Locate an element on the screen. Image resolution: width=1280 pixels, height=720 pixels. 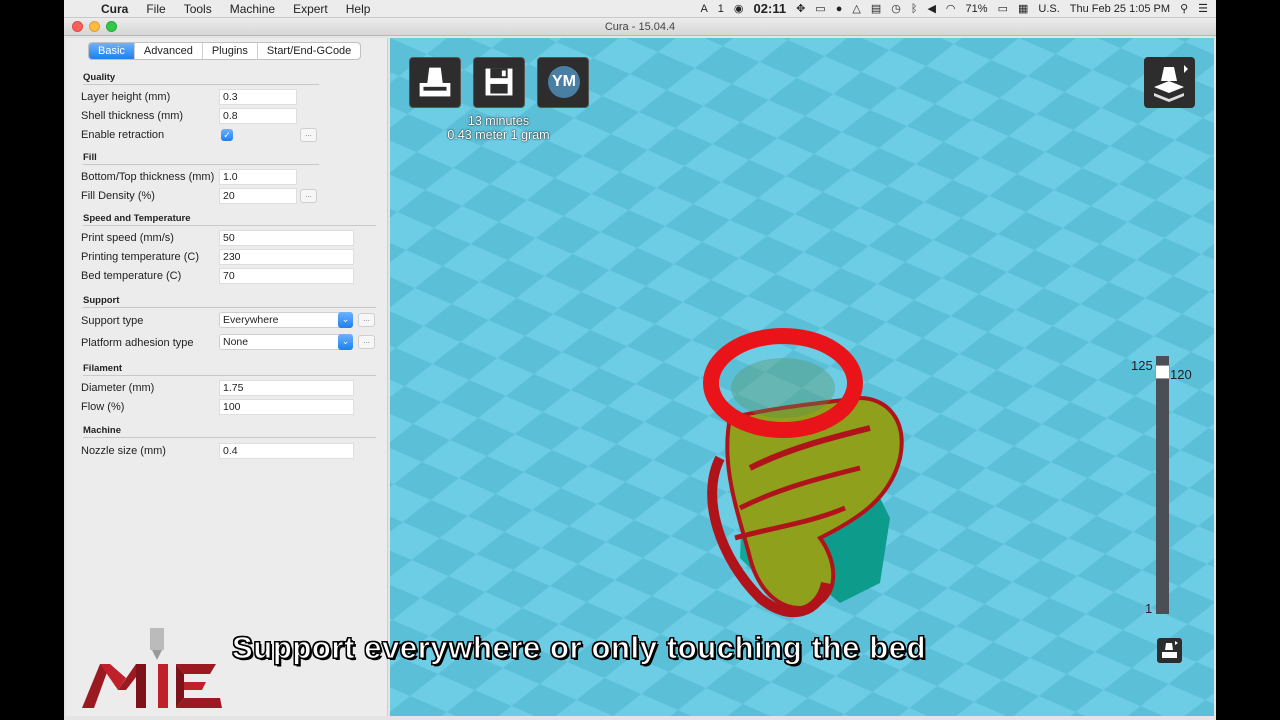
view-mode-button is located at coordinates (1169, 82).